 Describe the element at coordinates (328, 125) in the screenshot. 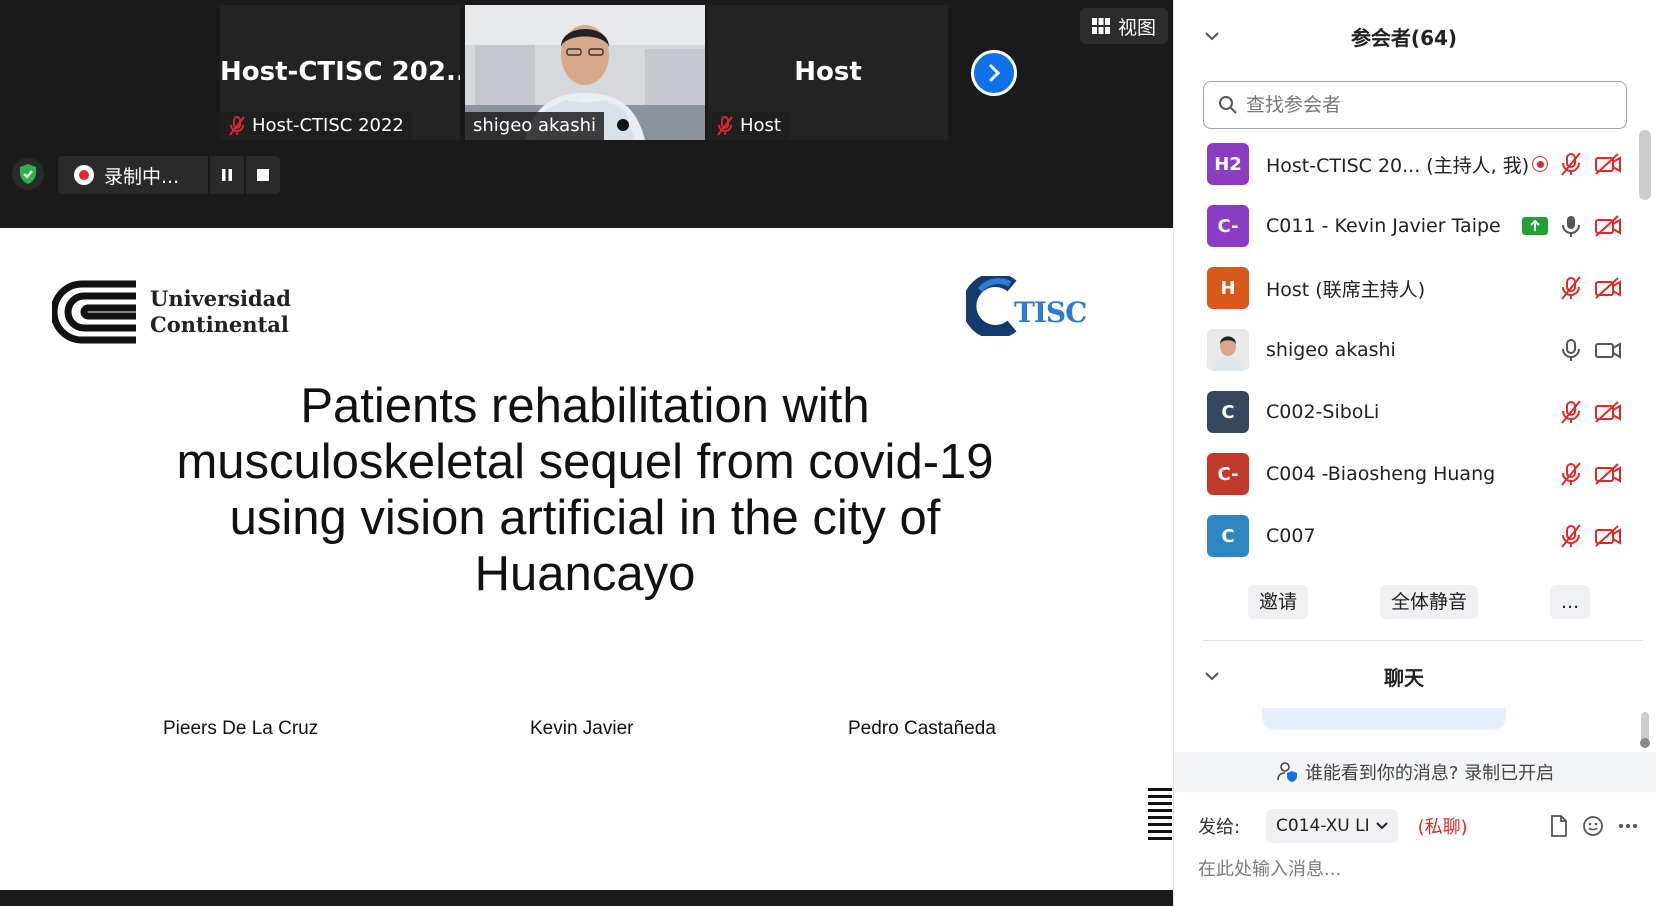

I see `tile-label-text: Host-CTISC 2022` at that location.